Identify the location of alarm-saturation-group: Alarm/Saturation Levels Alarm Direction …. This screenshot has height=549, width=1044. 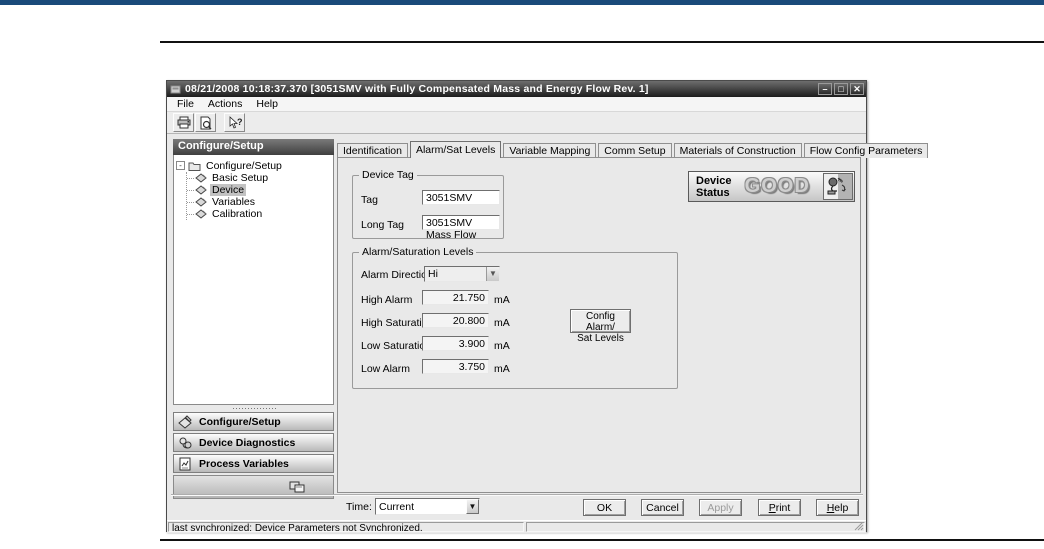
(515, 317).